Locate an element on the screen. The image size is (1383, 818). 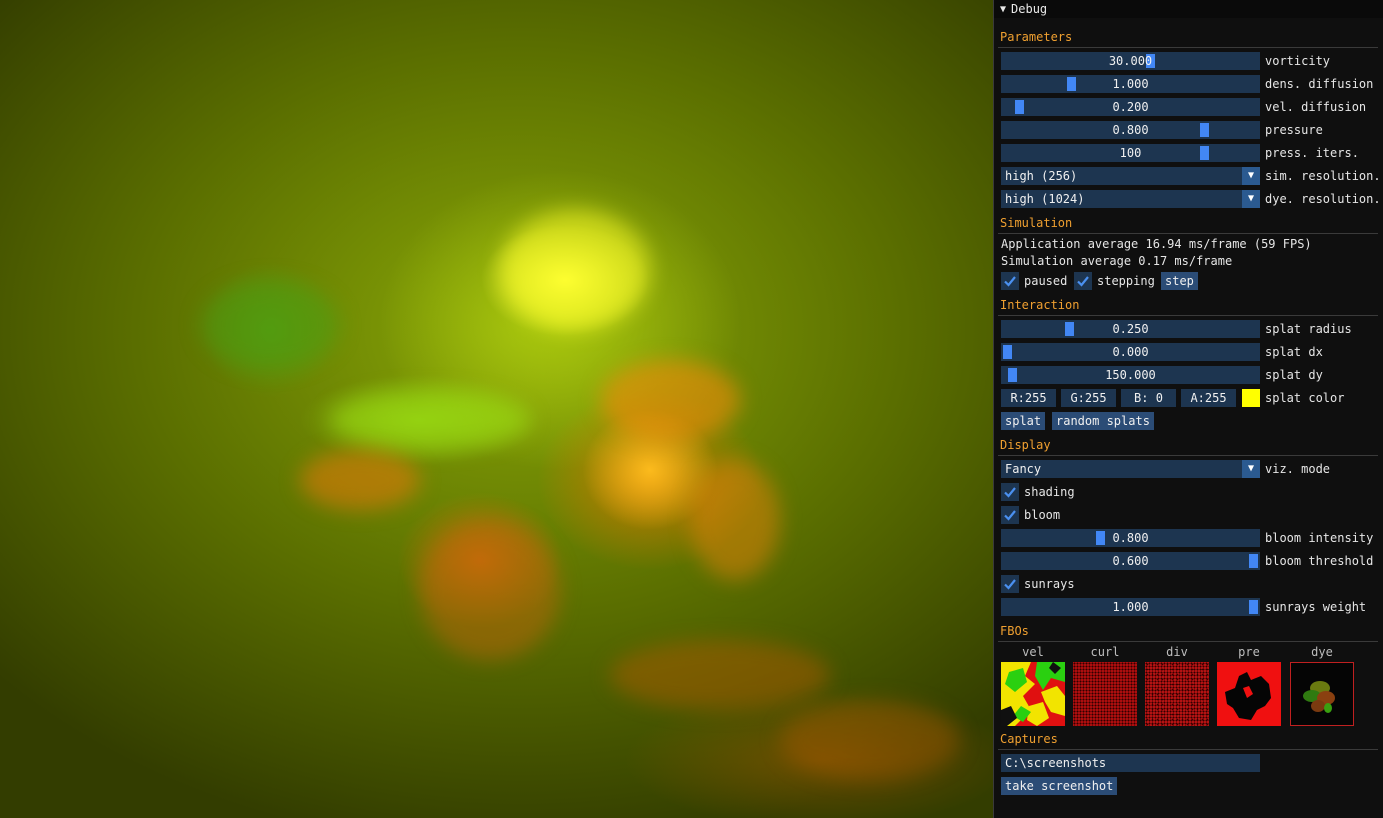
slider-value: 100 is located at coordinates (1130, 153).